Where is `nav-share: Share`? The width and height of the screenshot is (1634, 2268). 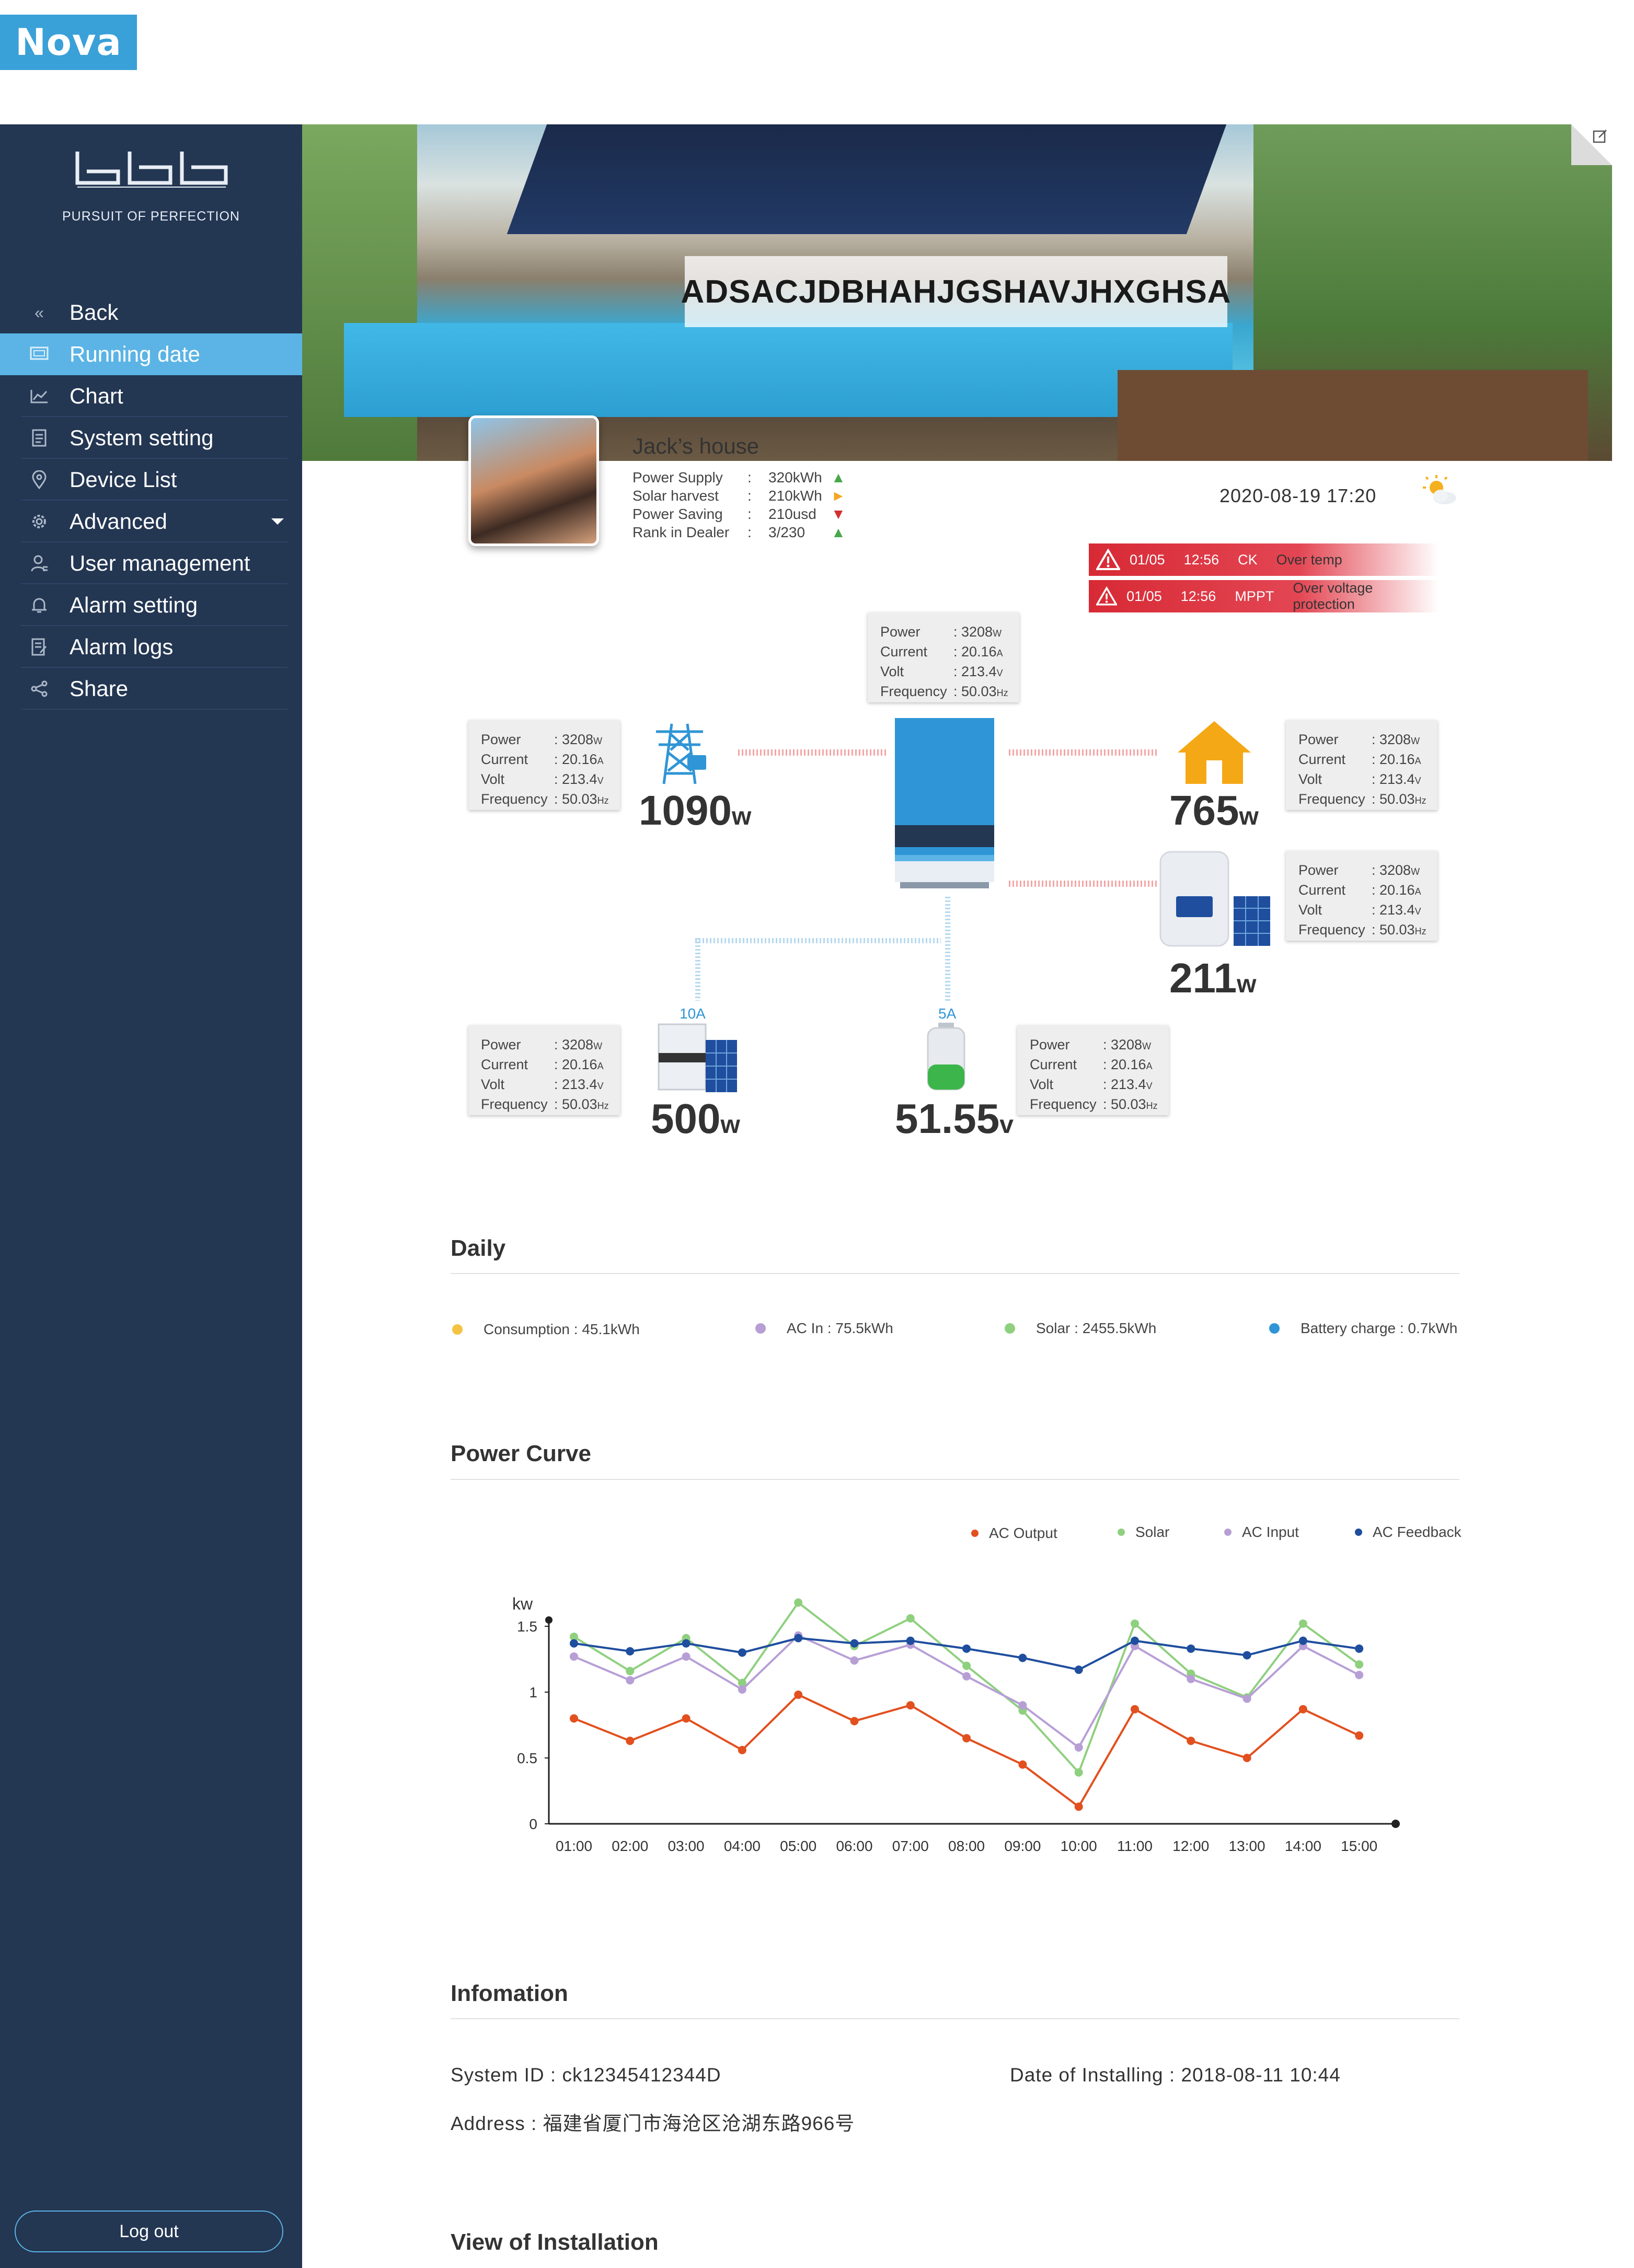
nav-share: Share is located at coordinates (151, 689).